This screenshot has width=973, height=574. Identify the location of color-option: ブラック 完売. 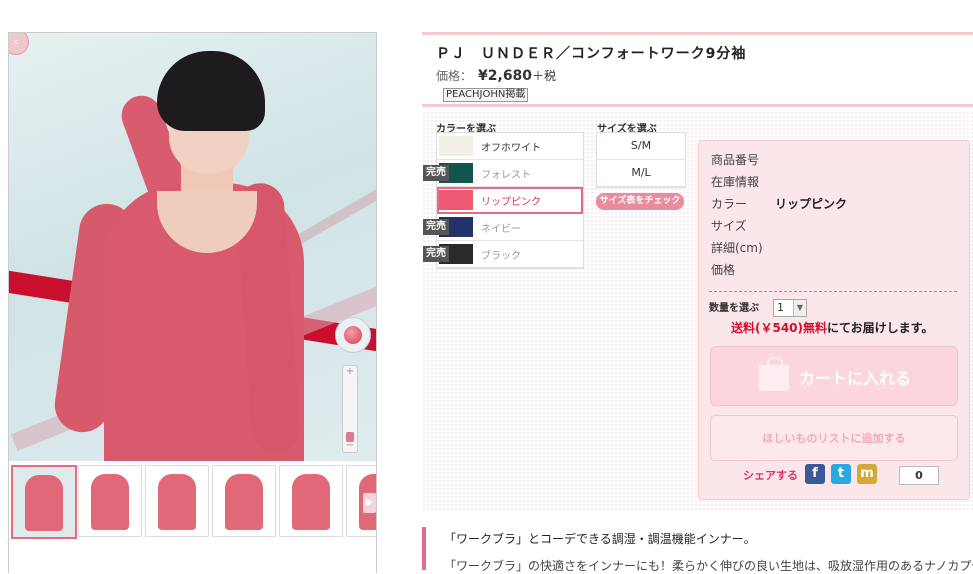
(503, 254).